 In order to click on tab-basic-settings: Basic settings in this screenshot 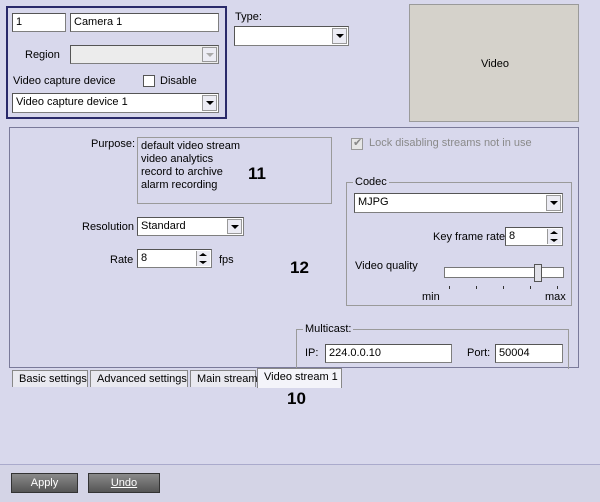, I will do `click(50, 378)`.